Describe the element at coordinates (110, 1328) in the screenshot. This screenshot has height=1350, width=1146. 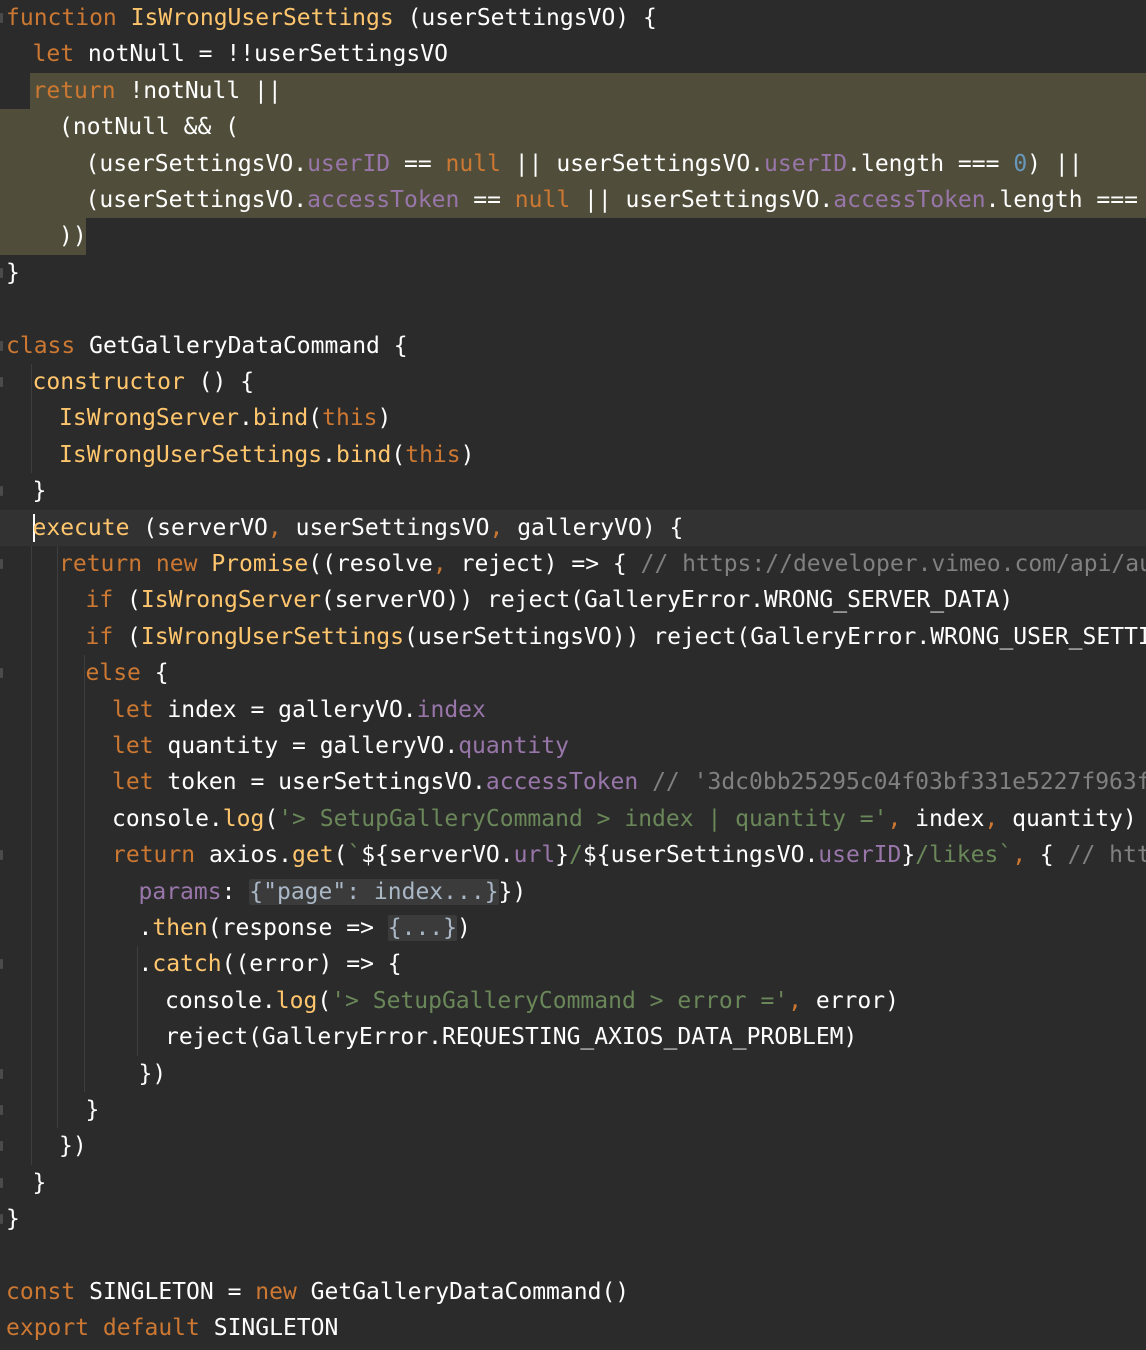
I see `code-token: export default` at that location.